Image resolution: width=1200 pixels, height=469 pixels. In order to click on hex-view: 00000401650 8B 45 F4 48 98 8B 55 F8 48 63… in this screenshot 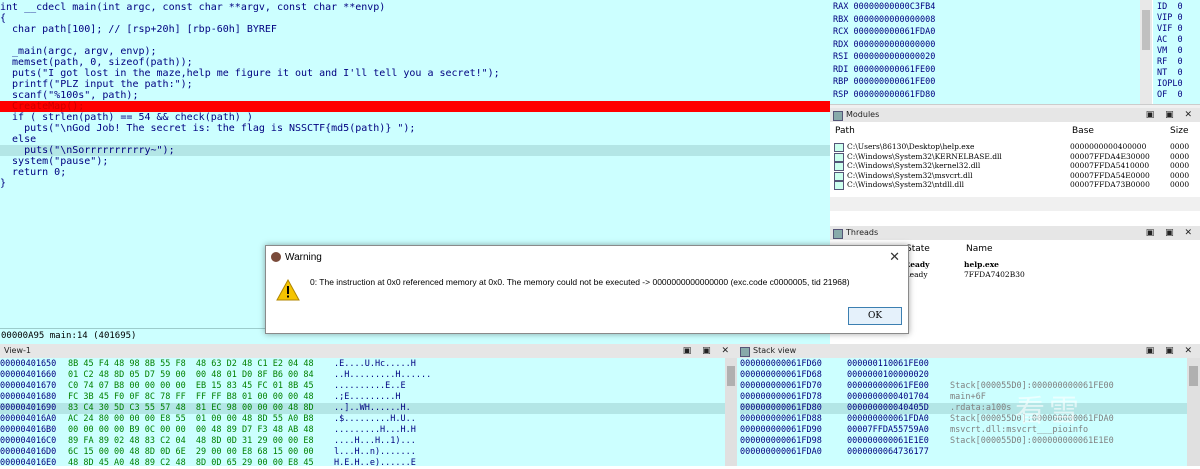, I will do `click(362, 413)`.